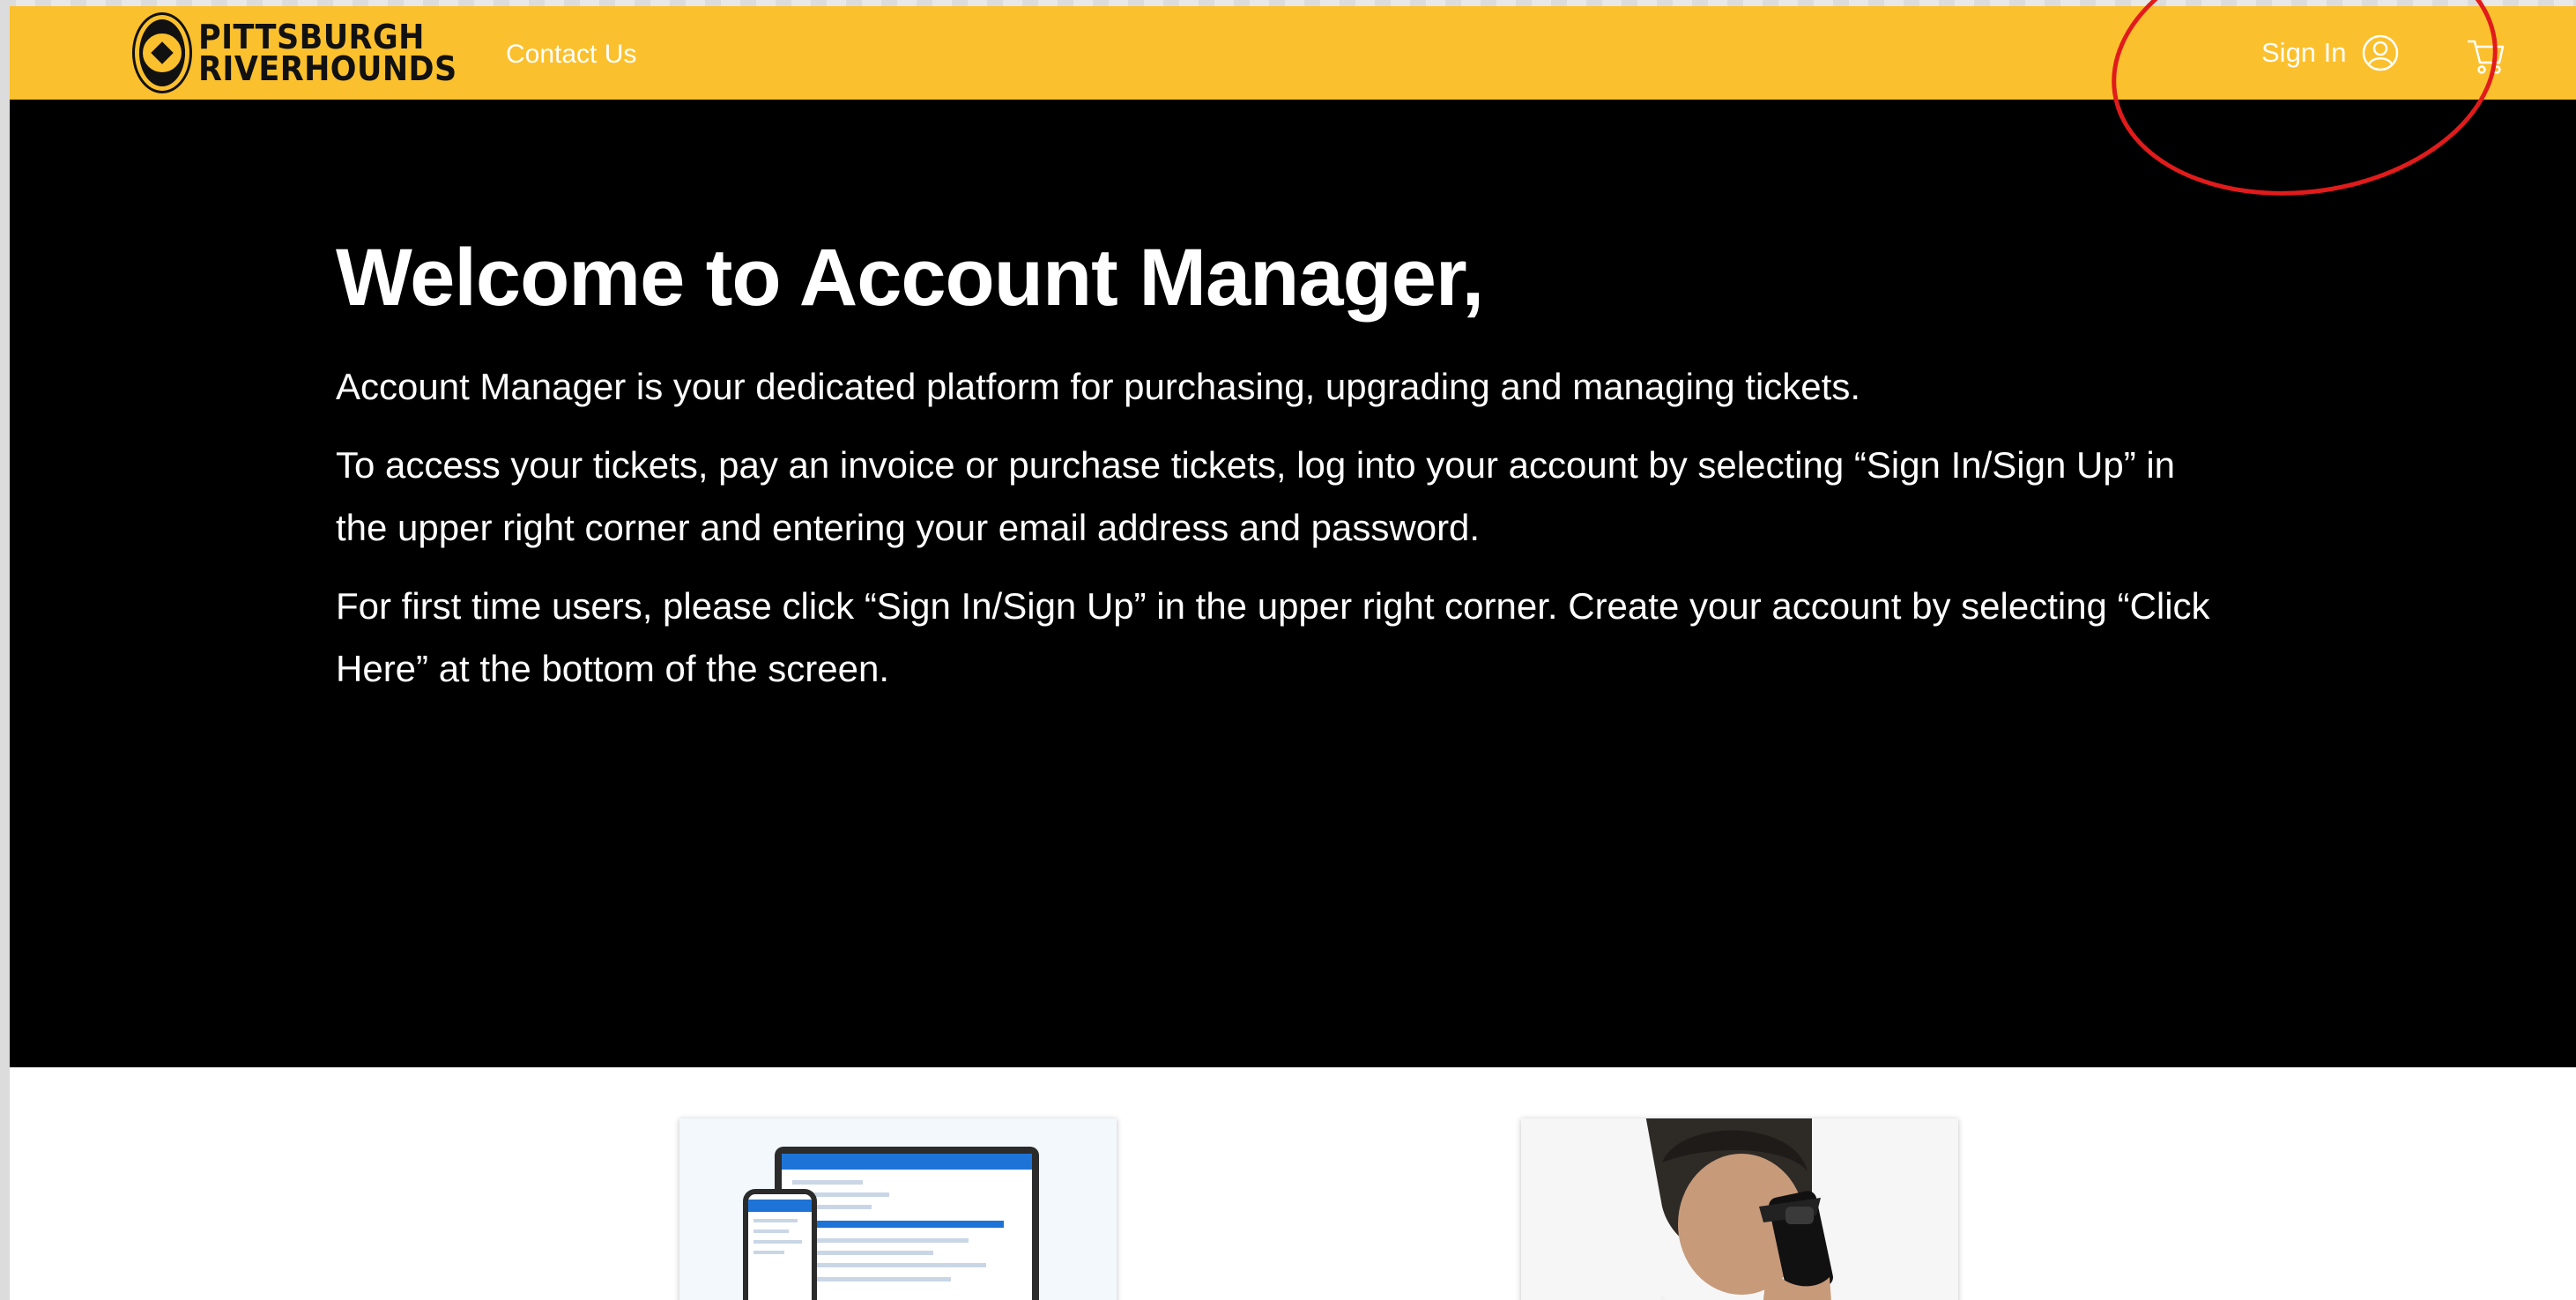 The height and width of the screenshot is (1300, 2576). What do you see at coordinates (327, 68) in the screenshot?
I see `logo-line-2: RIVERHOUNDS` at bounding box center [327, 68].